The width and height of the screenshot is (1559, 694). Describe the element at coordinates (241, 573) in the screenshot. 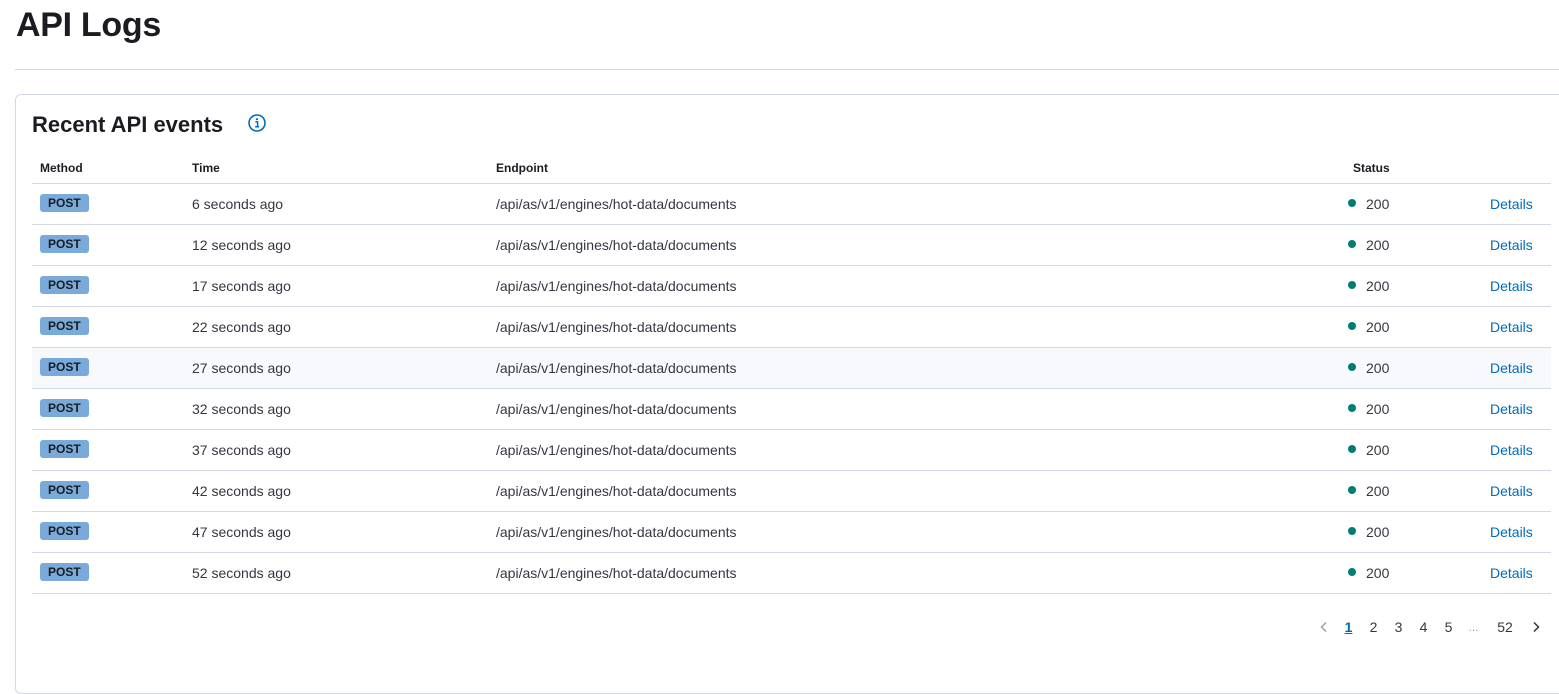

I see `time-cell: 52 seconds ago` at that location.